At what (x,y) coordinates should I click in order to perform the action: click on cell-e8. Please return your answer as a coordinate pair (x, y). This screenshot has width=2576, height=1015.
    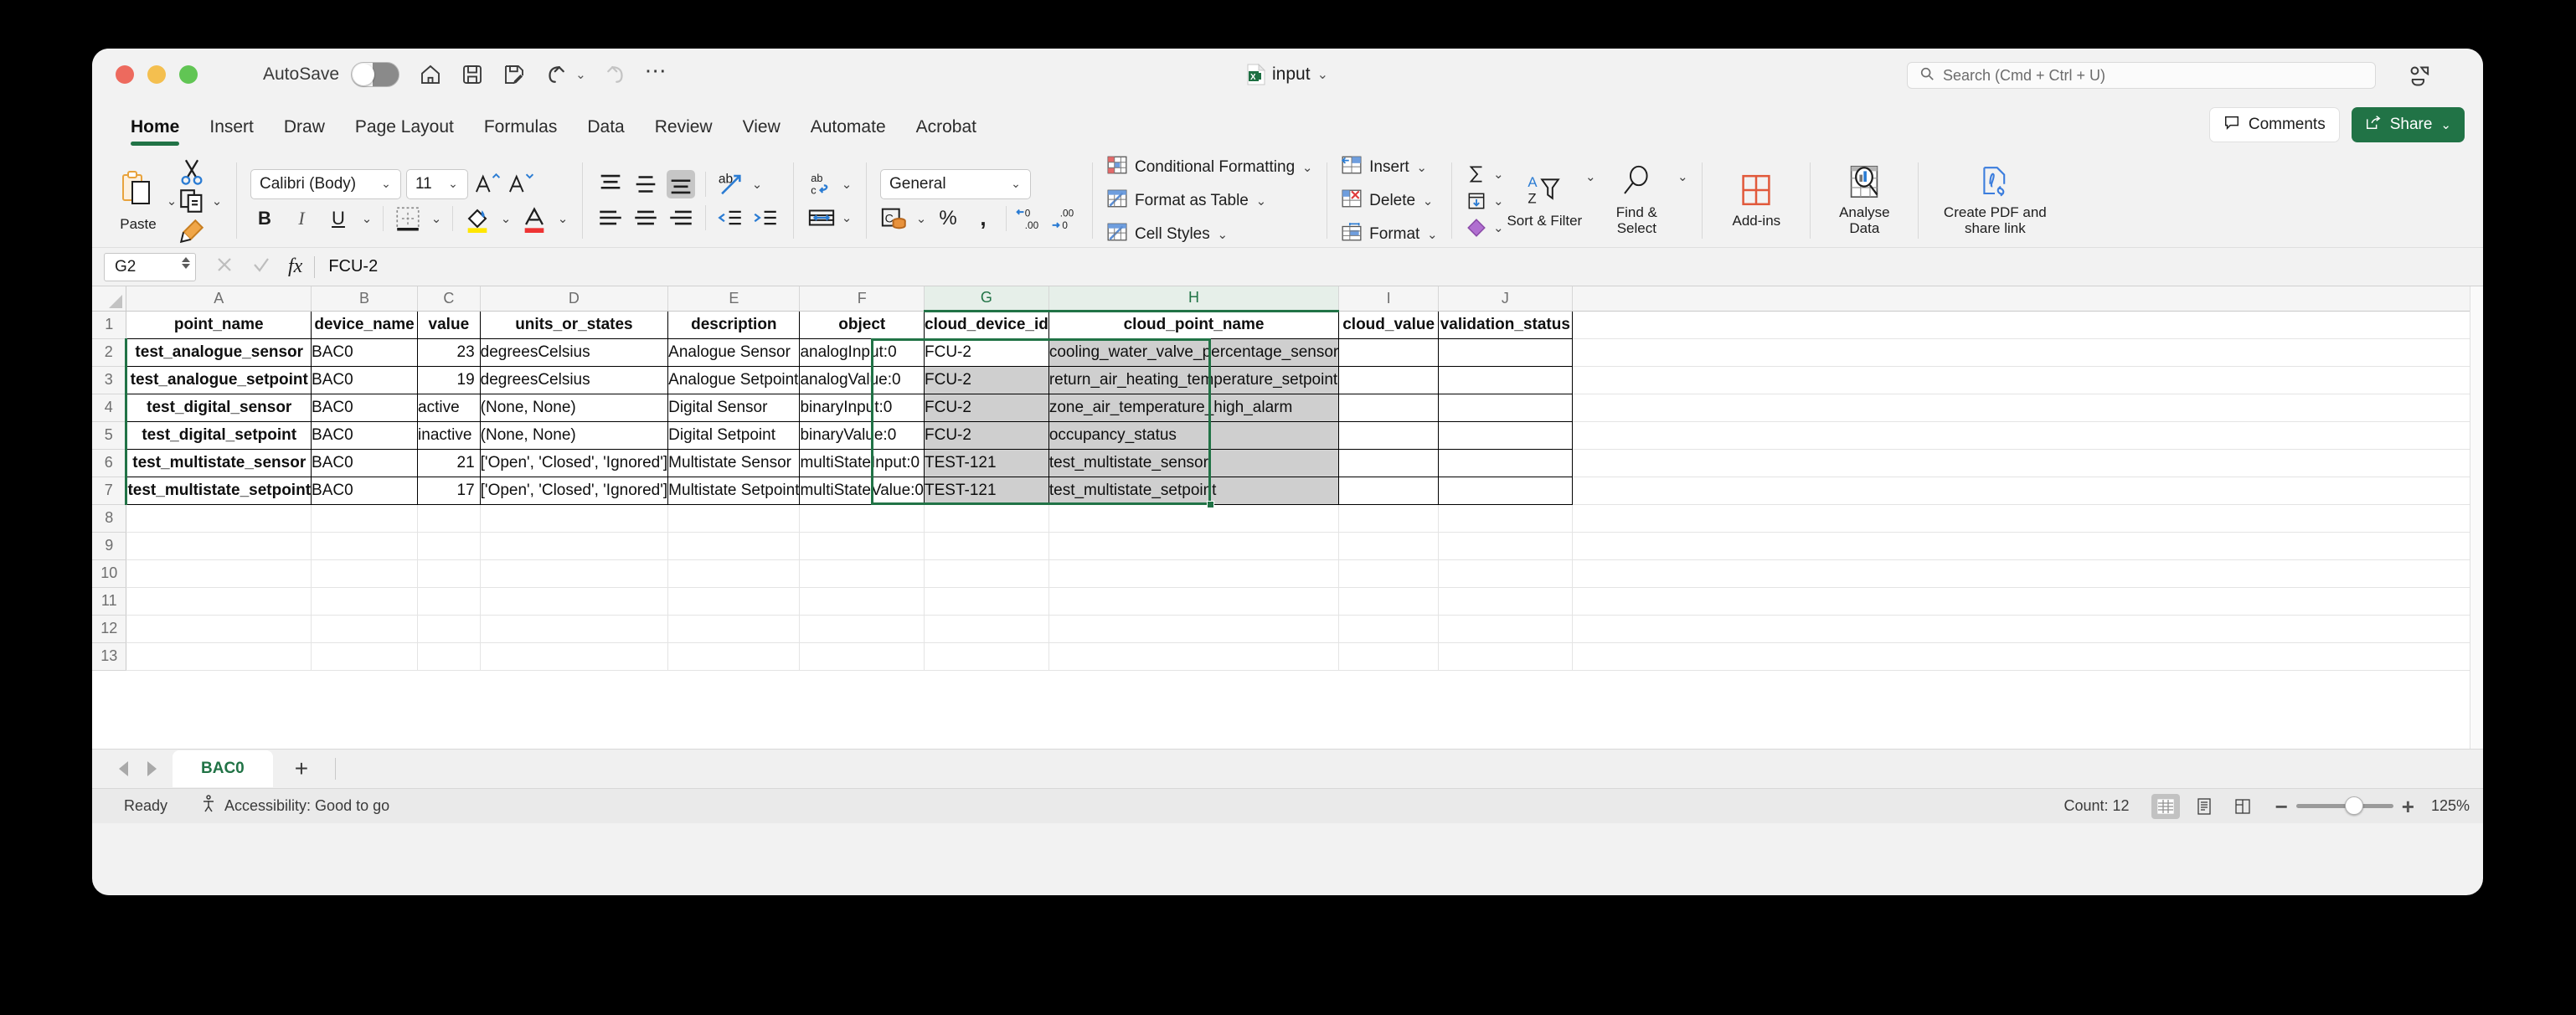
    Looking at the image, I should click on (734, 518).